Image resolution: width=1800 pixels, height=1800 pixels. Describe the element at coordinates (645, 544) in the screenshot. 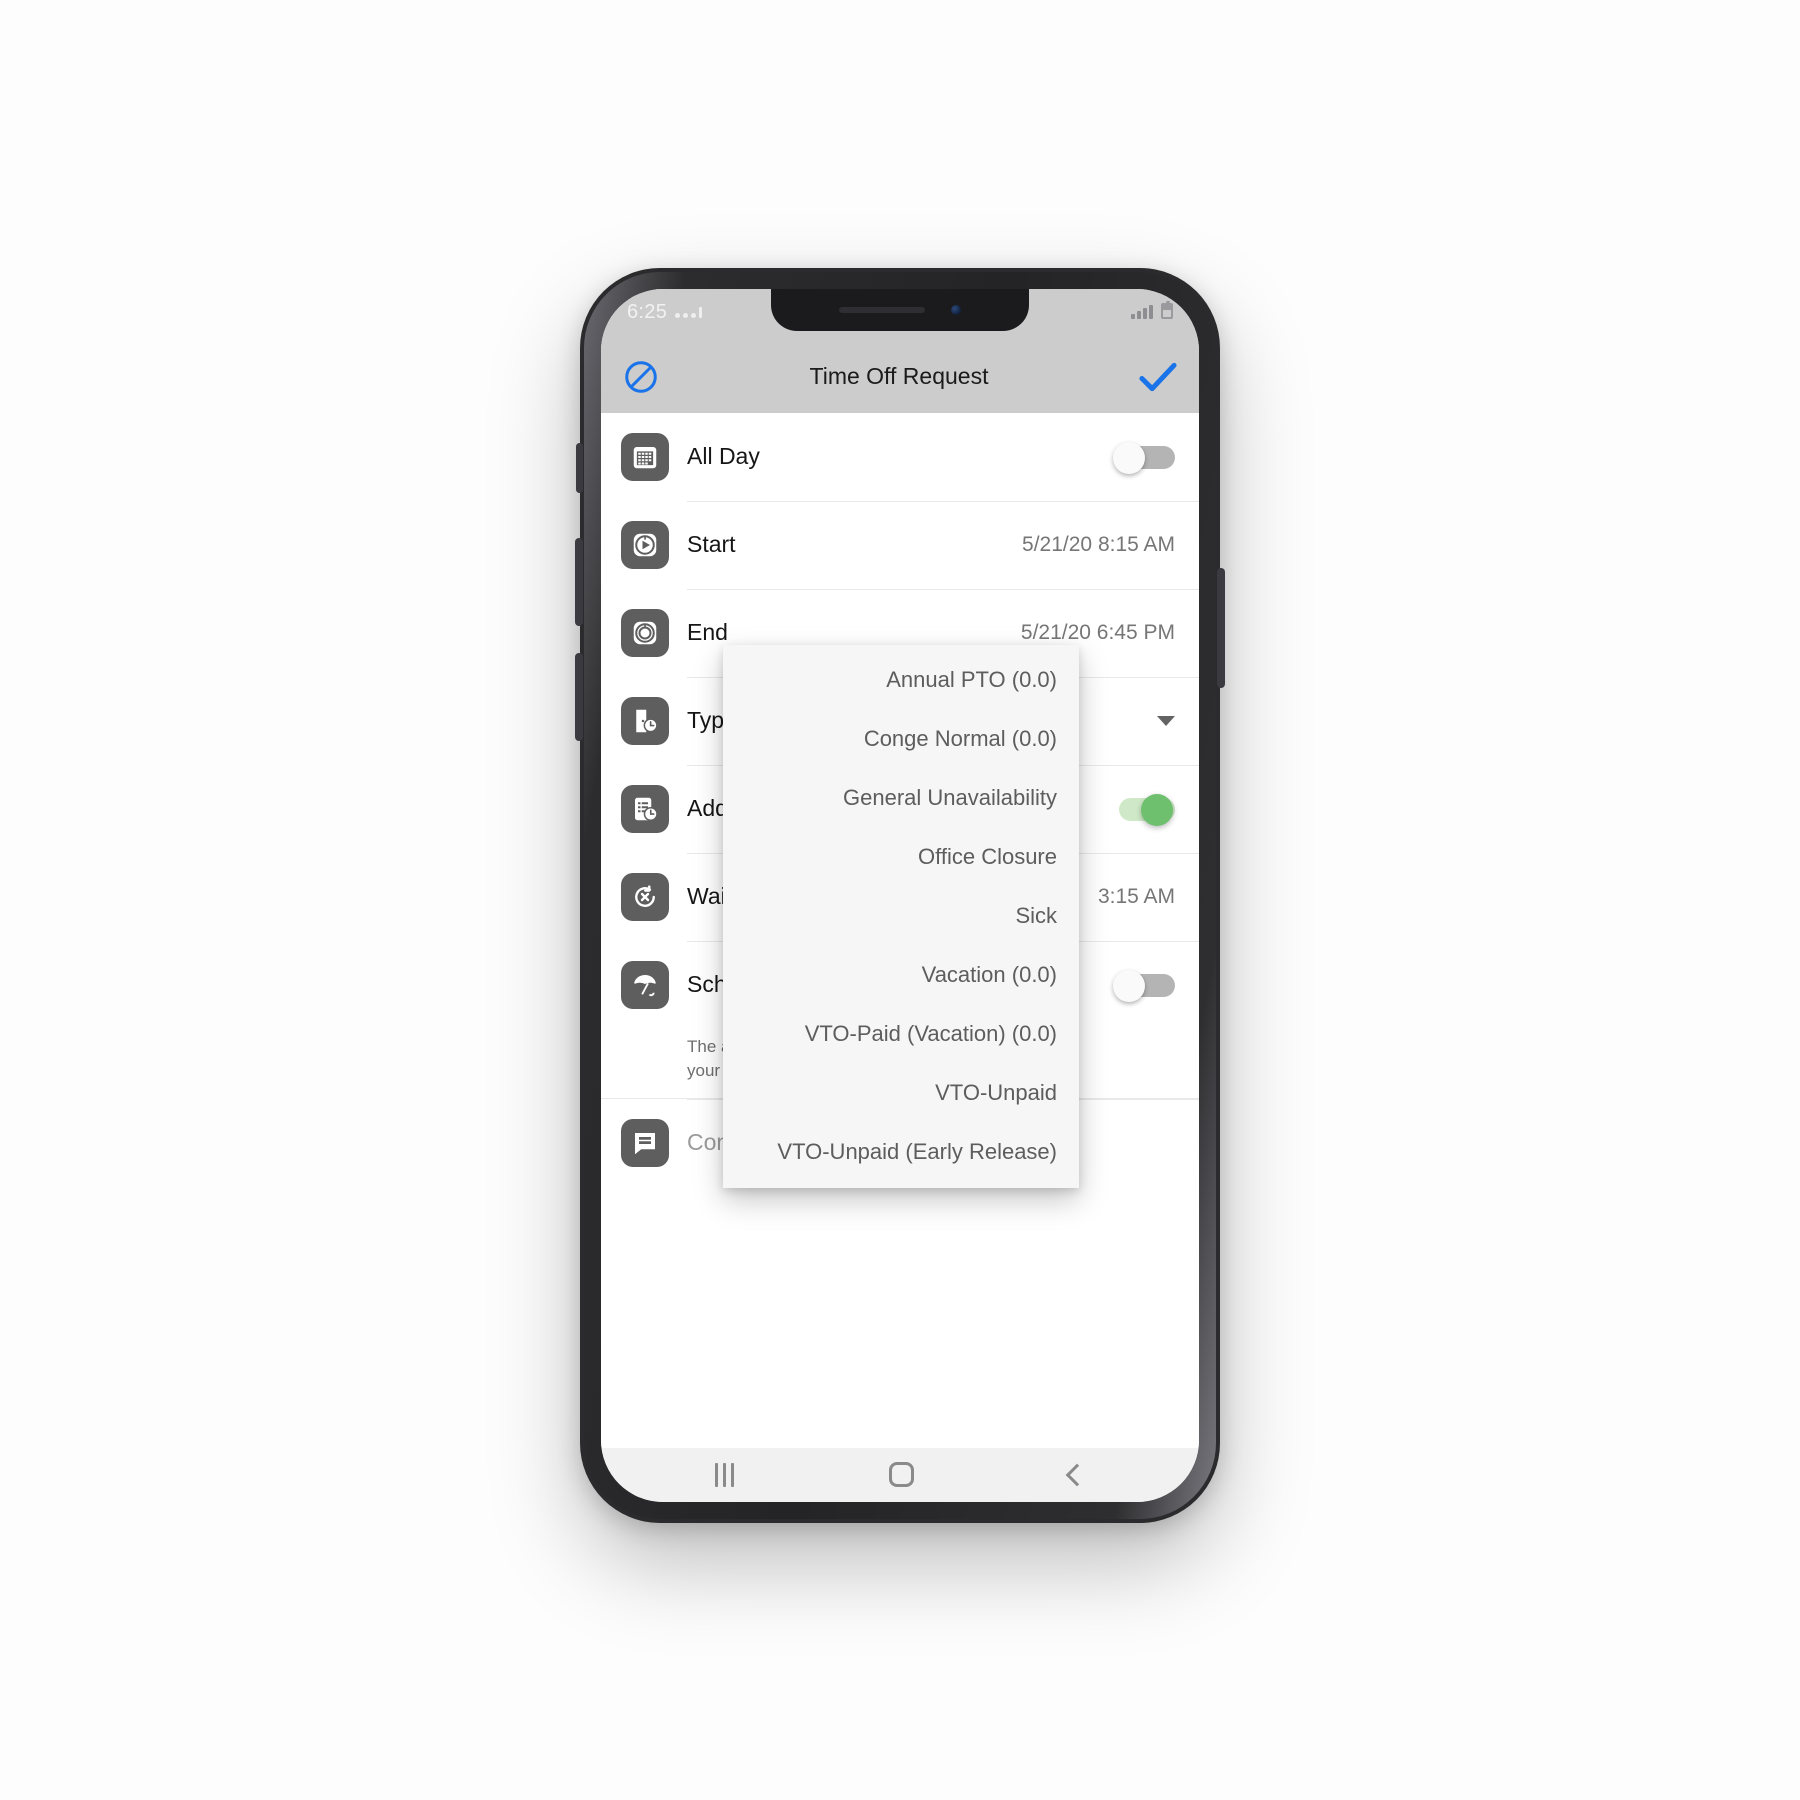

I see `clock-start-icon` at that location.